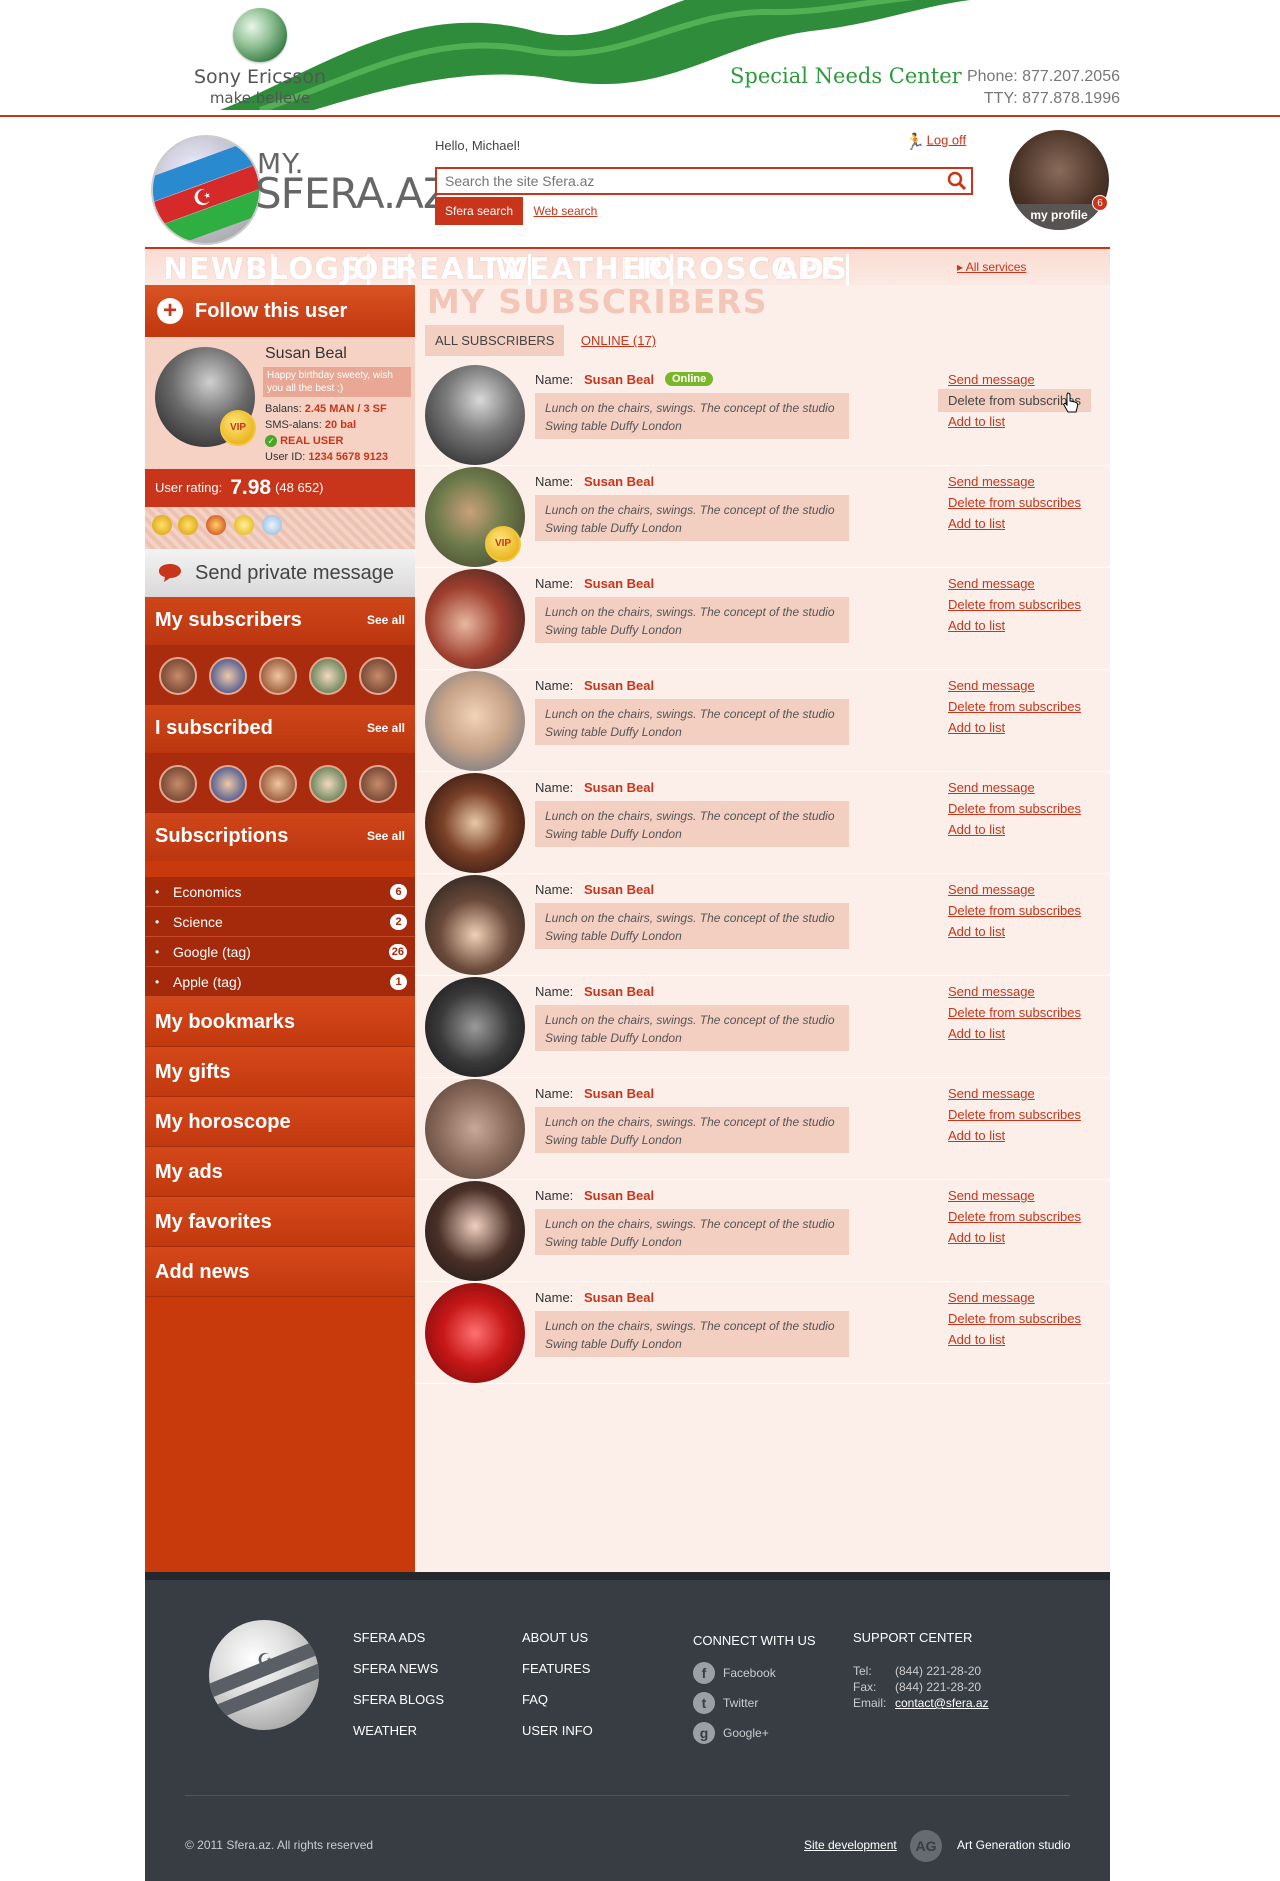 Image resolution: width=1280 pixels, height=1881 pixels. I want to click on logoff-link: 🏃 Log off, so click(935, 141).